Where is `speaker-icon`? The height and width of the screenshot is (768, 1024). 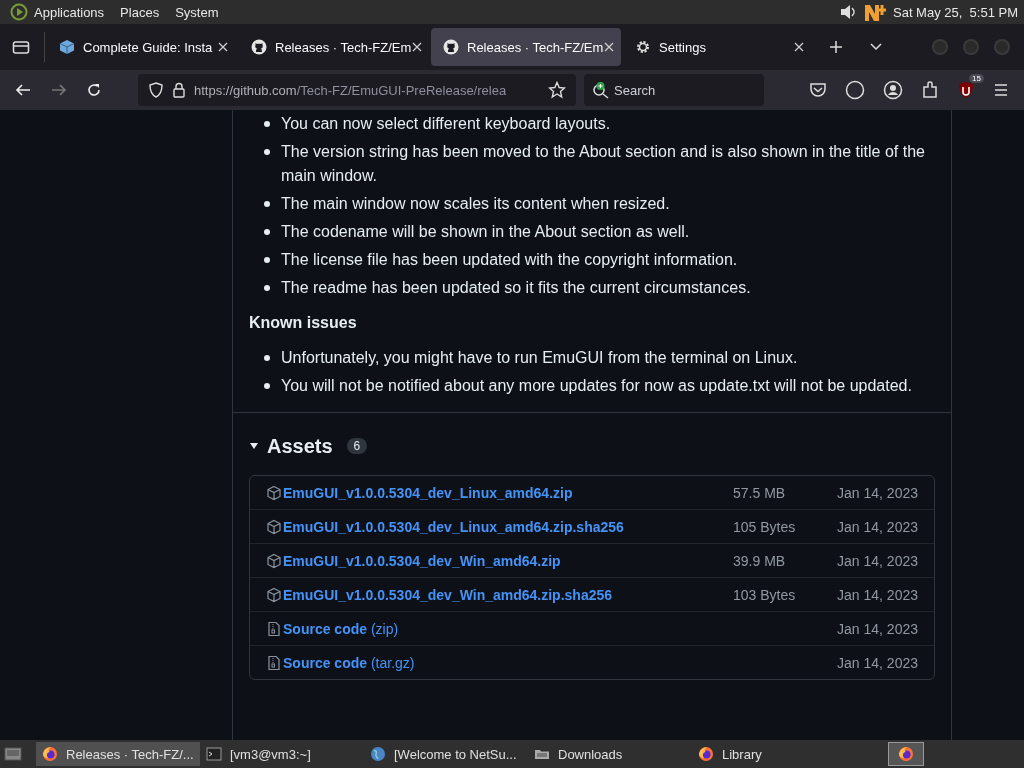 speaker-icon is located at coordinates (848, 12).